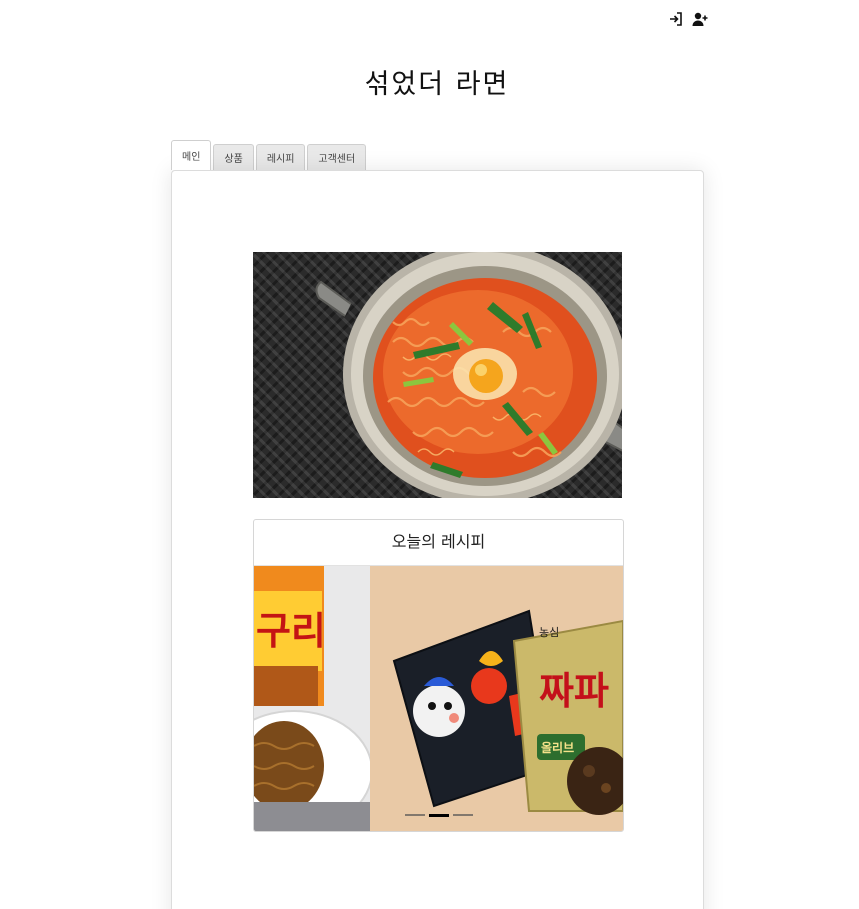  What do you see at coordinates (676, 19) in the screenshot?
I see `login-icon` at bounding box center [676, 19].